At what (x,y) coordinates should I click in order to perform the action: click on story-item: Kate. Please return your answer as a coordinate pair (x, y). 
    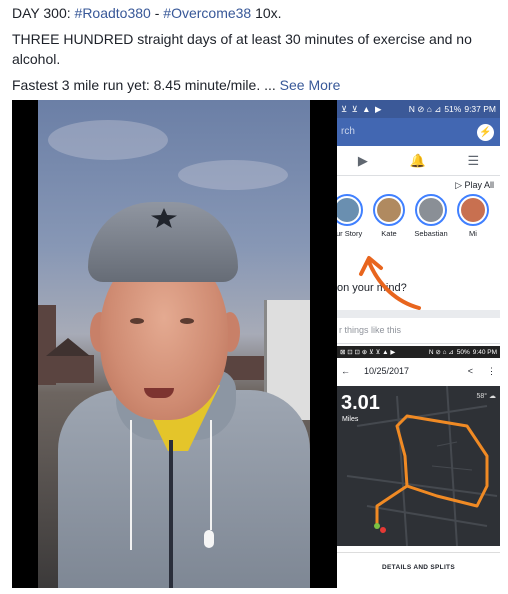
    Looking at the image, I should click on (389, 221).